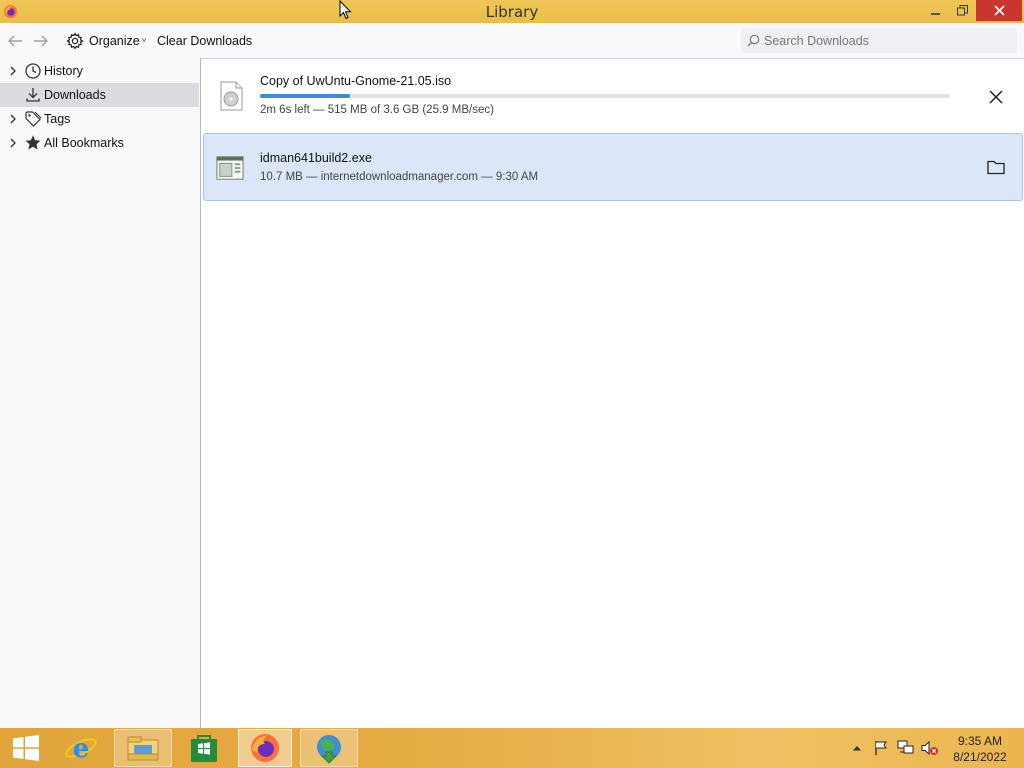 The width and height of the screenshot is (1024, 768). What do you see at coordinates (980, 741) in the screenshot?
I see `clock-time: 9:35 AM` at bounding box center [980, 741].